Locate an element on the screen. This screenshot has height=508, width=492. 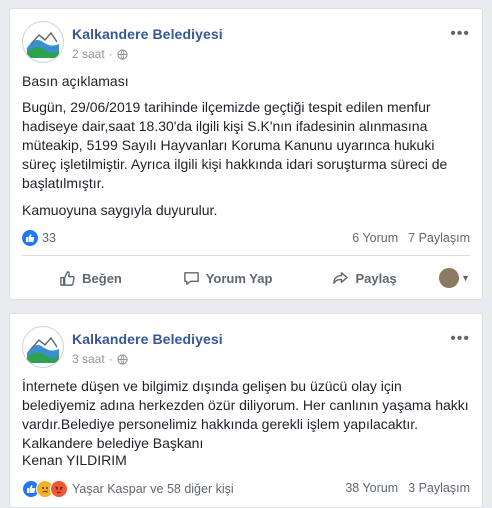
engagement-counts: 38 Yorum 3 Paylaşım is located at coordinates (407, 488).